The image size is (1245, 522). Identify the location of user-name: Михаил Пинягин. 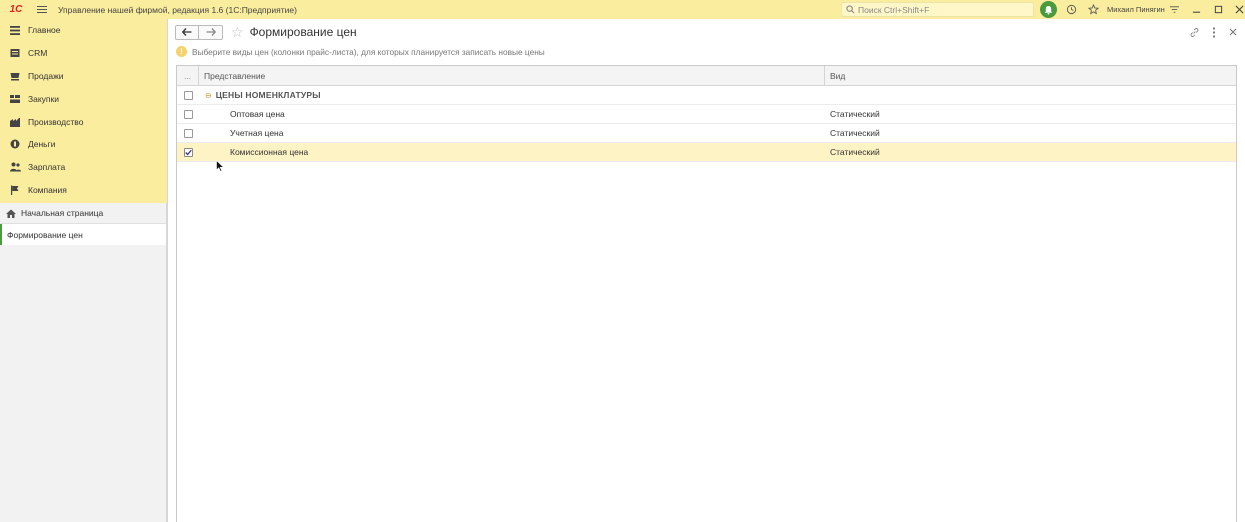
(1136, 9).